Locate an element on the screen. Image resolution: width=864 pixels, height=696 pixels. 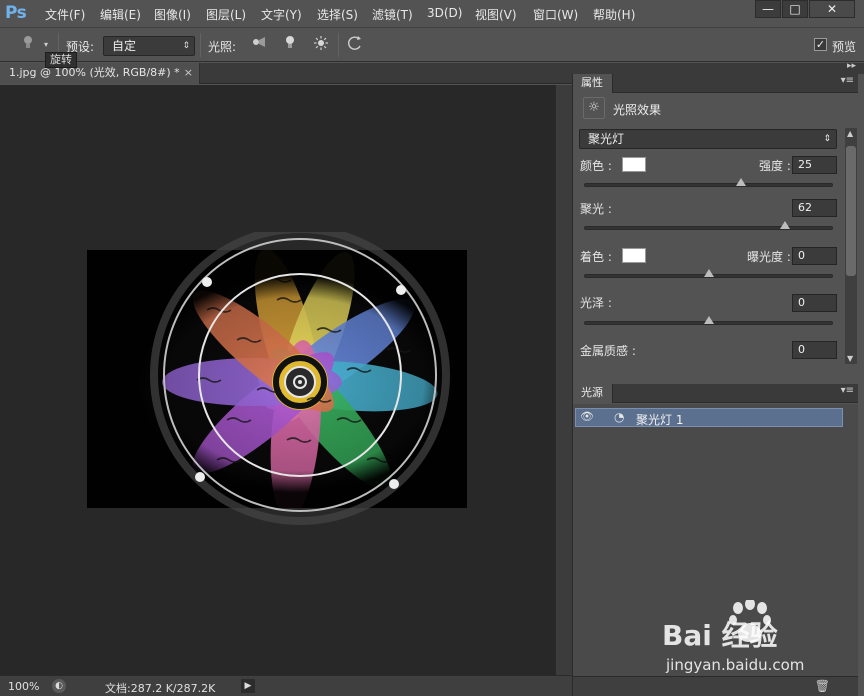
status-menu-arrow-icon: ▶ is located at coordinates (248, 686).